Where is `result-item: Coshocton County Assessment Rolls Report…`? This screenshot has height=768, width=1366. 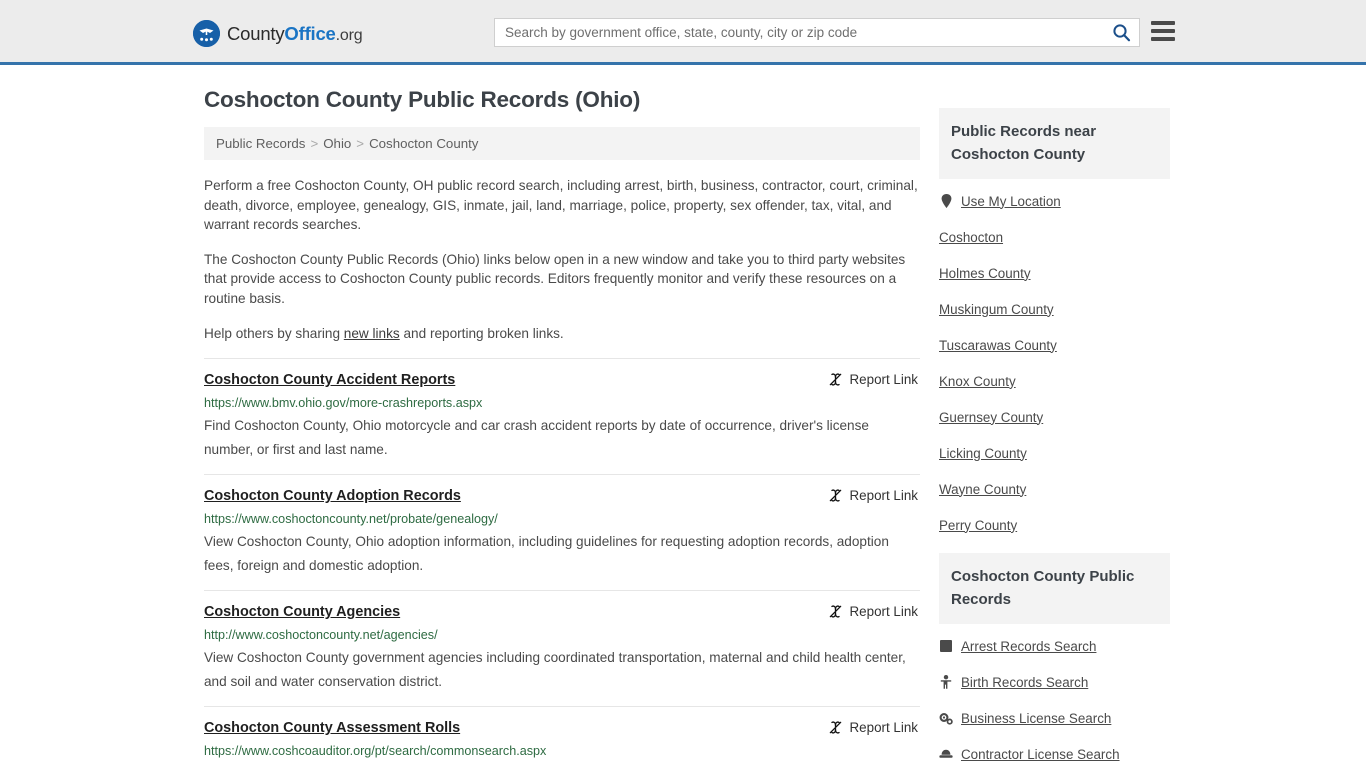 result-item: Coshocton County Assessment Rolls Report… is located at coordinates (562, 737).